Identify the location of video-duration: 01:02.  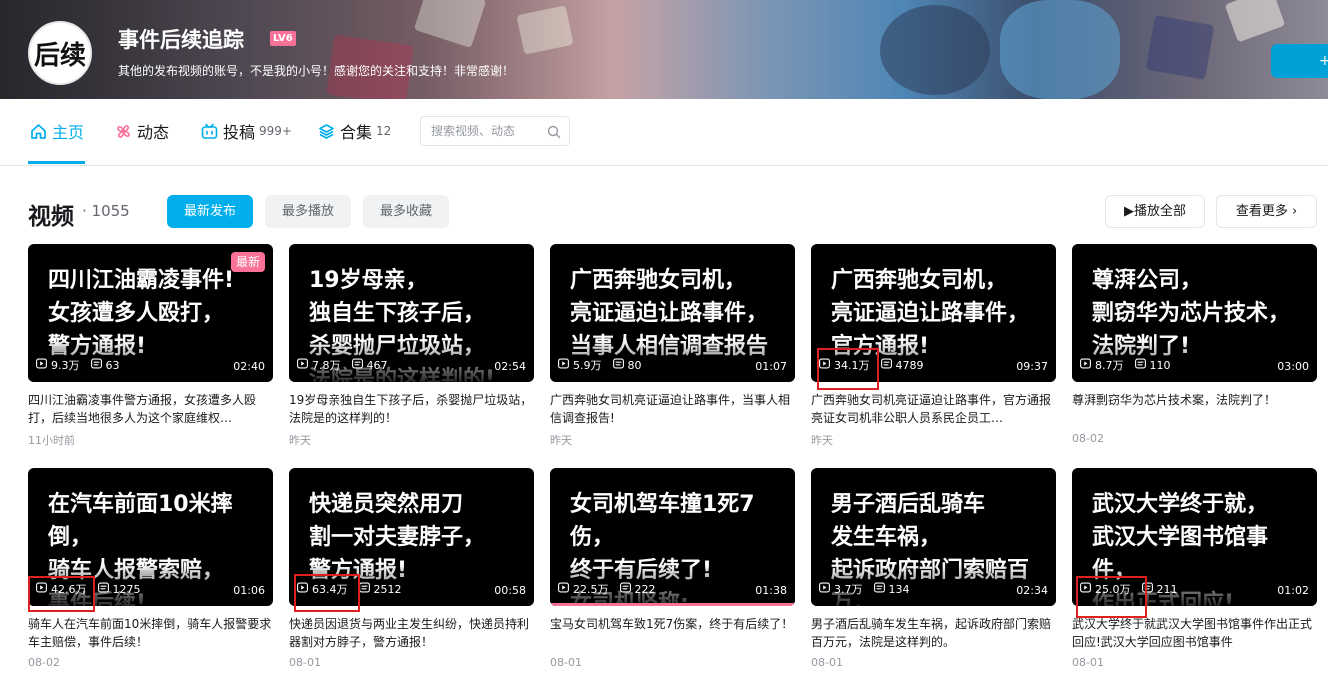
(1293, 590).